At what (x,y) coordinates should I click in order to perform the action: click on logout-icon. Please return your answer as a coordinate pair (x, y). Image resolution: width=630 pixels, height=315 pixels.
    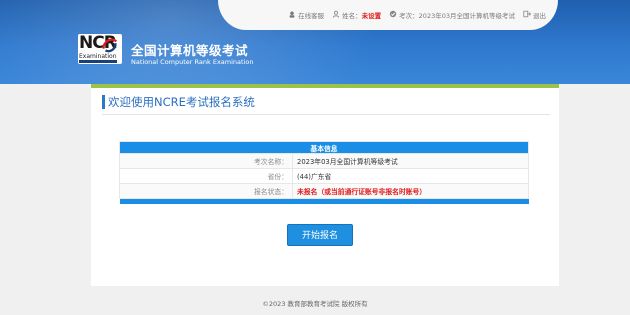
    Looking at the image, I should click on (527, 15).